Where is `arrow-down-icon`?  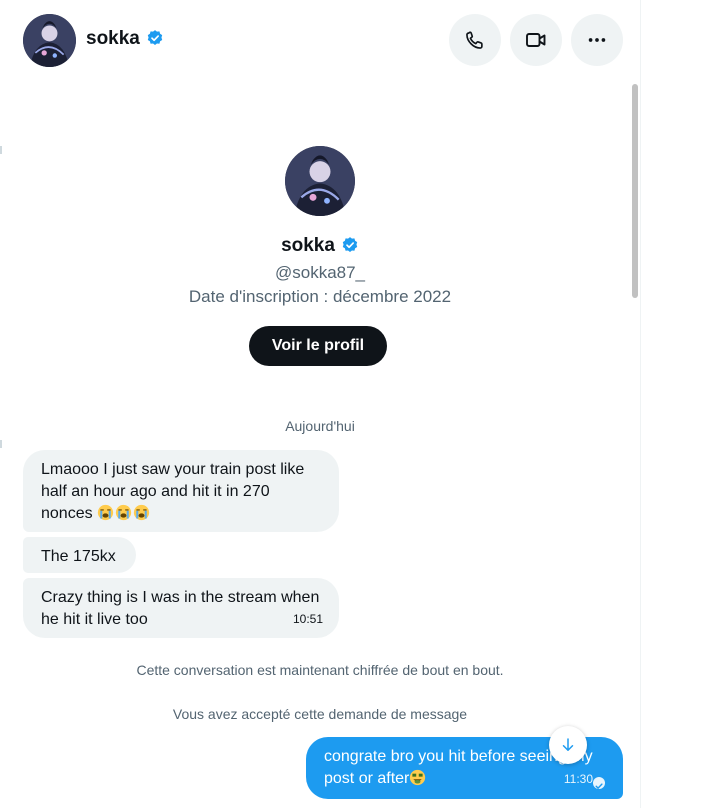 arrow-down-icon is located at coordinates (568, 744).